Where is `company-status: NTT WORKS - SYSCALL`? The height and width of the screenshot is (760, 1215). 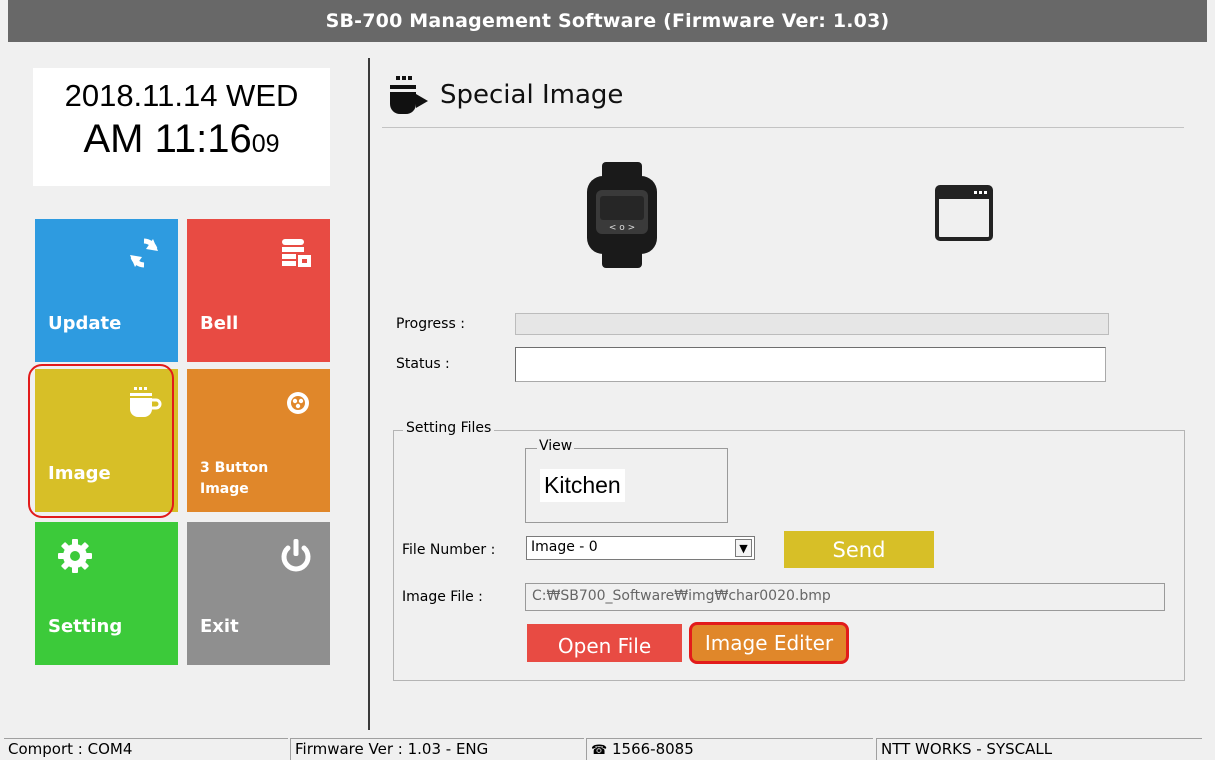
company-status: NTT WORKS - SYSCALL is located at coordinates (1039, 749).